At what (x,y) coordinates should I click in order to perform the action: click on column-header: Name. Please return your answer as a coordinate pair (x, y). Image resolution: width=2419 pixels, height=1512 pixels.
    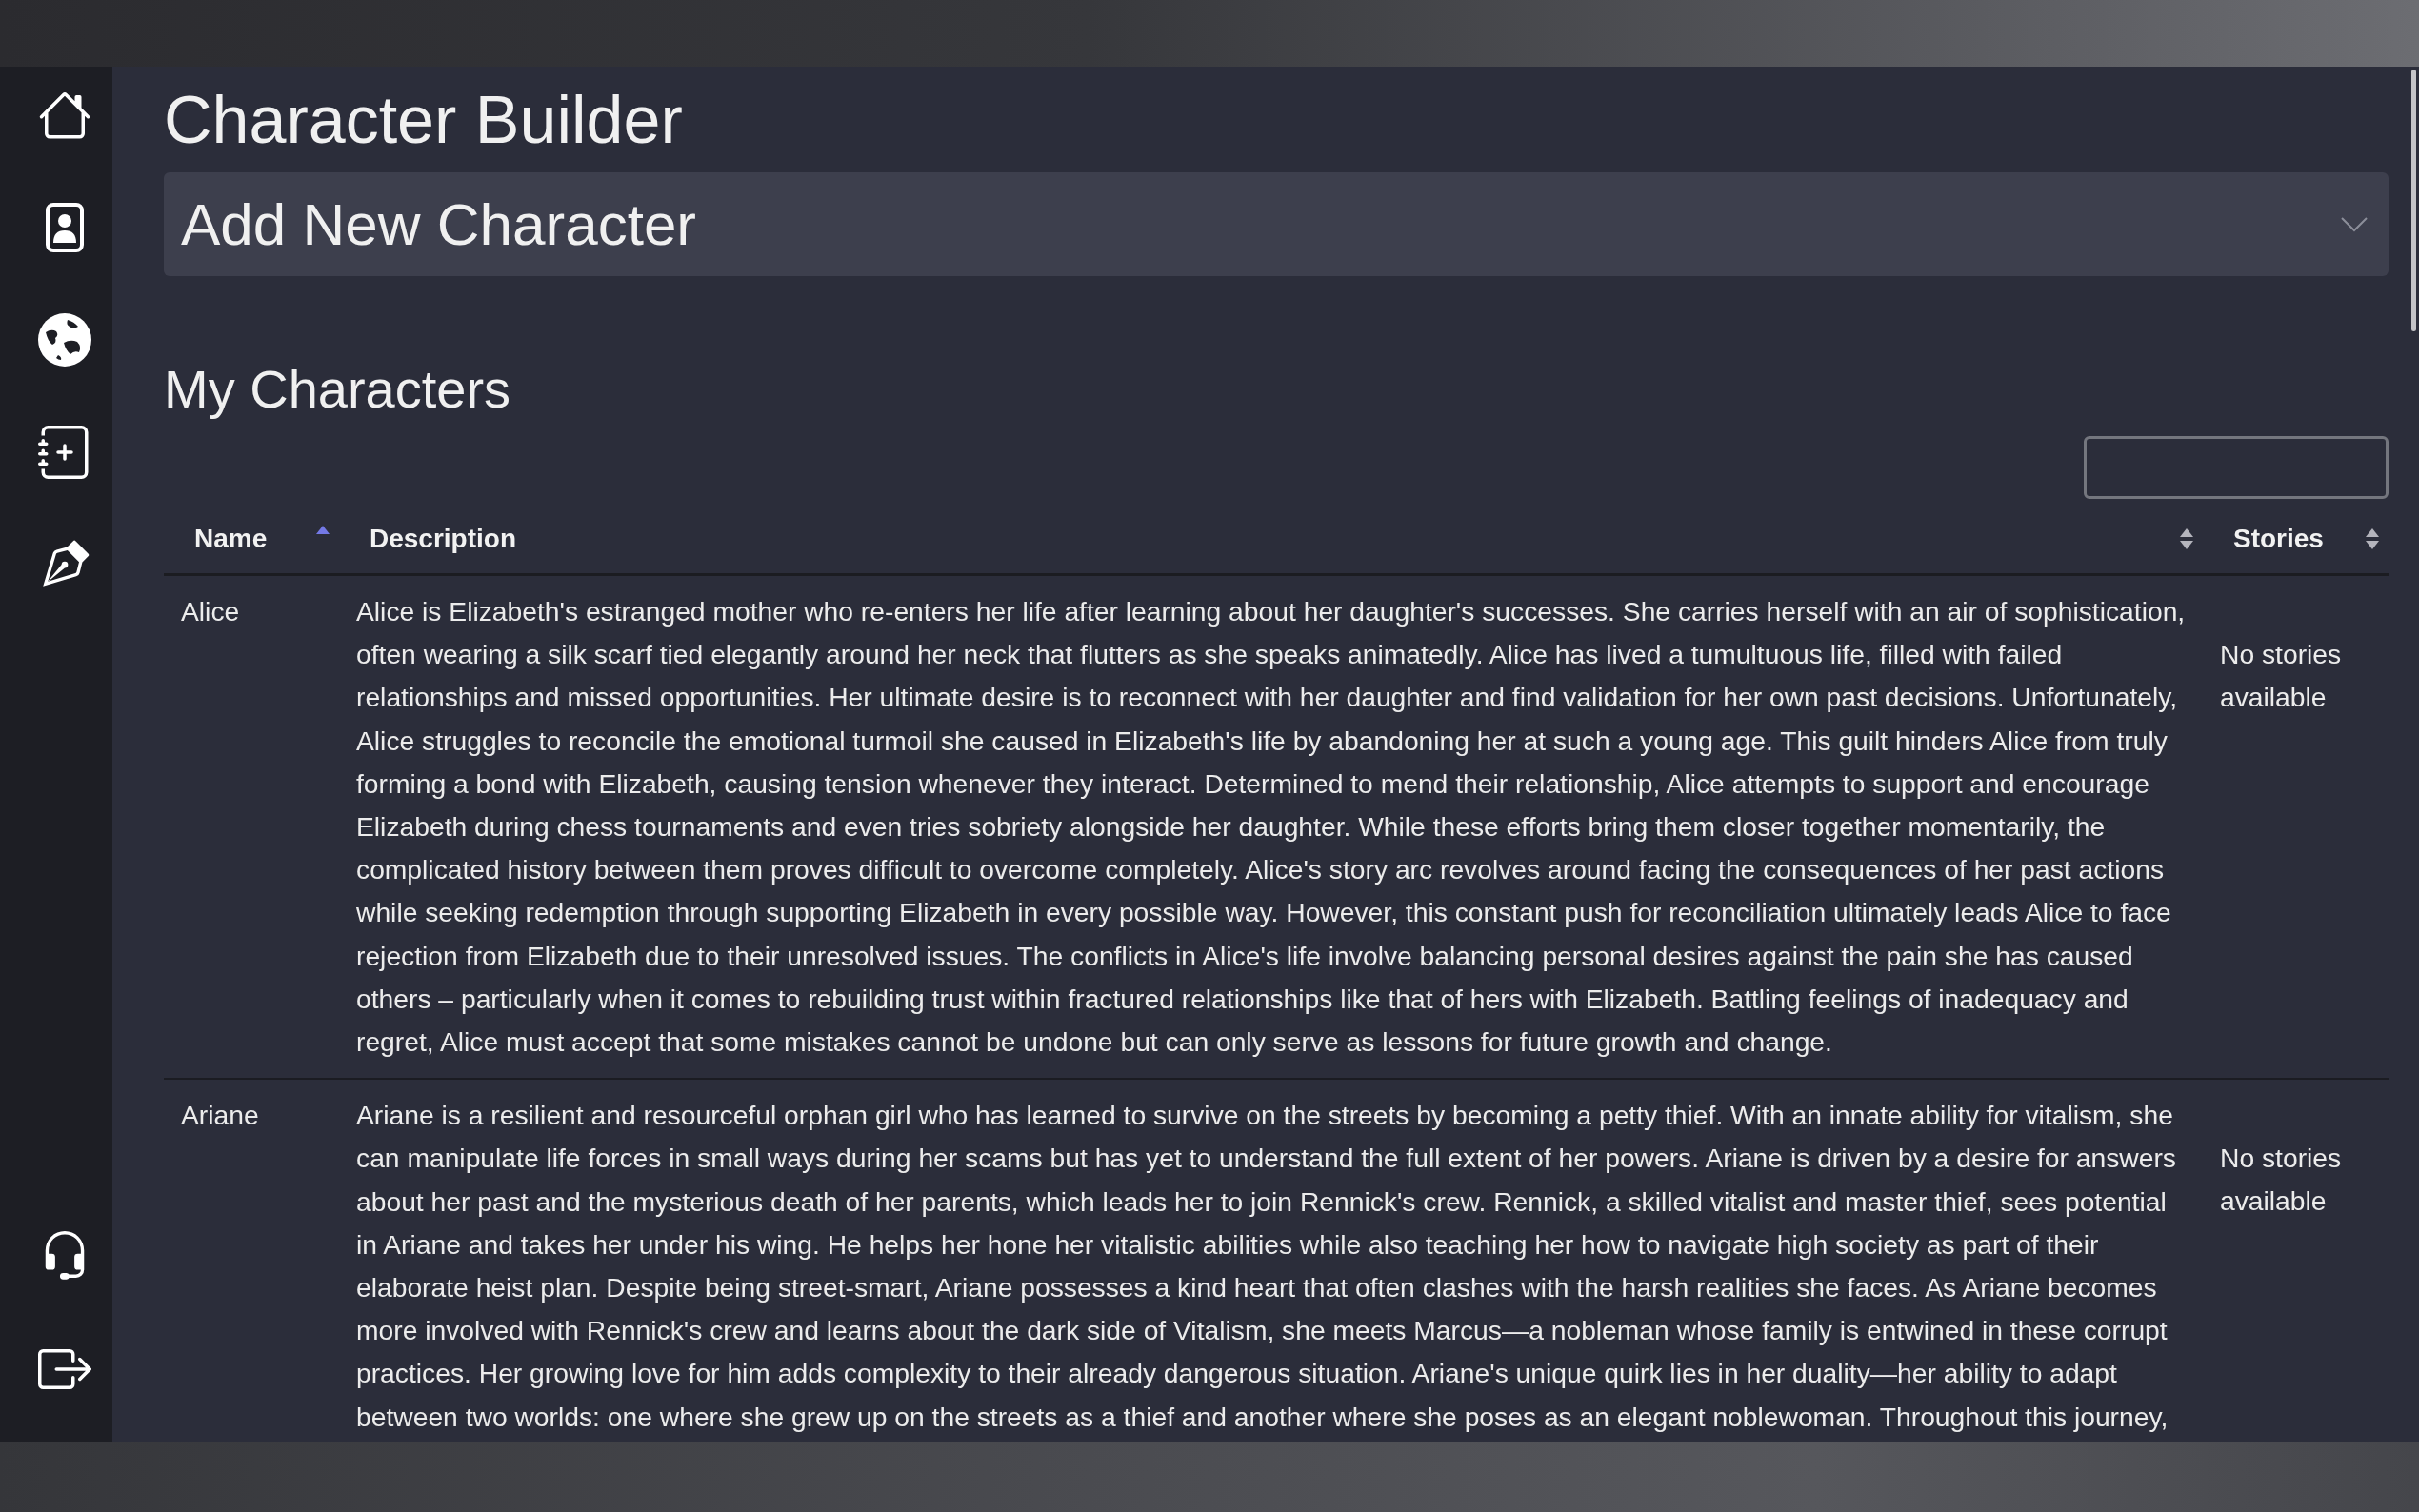
    Looking at the image, I should click on (252, 540).